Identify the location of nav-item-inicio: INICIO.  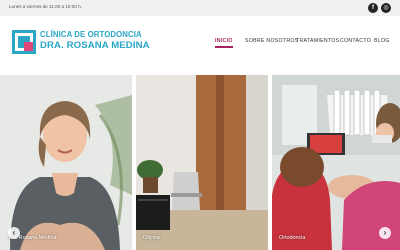
(224, 43).